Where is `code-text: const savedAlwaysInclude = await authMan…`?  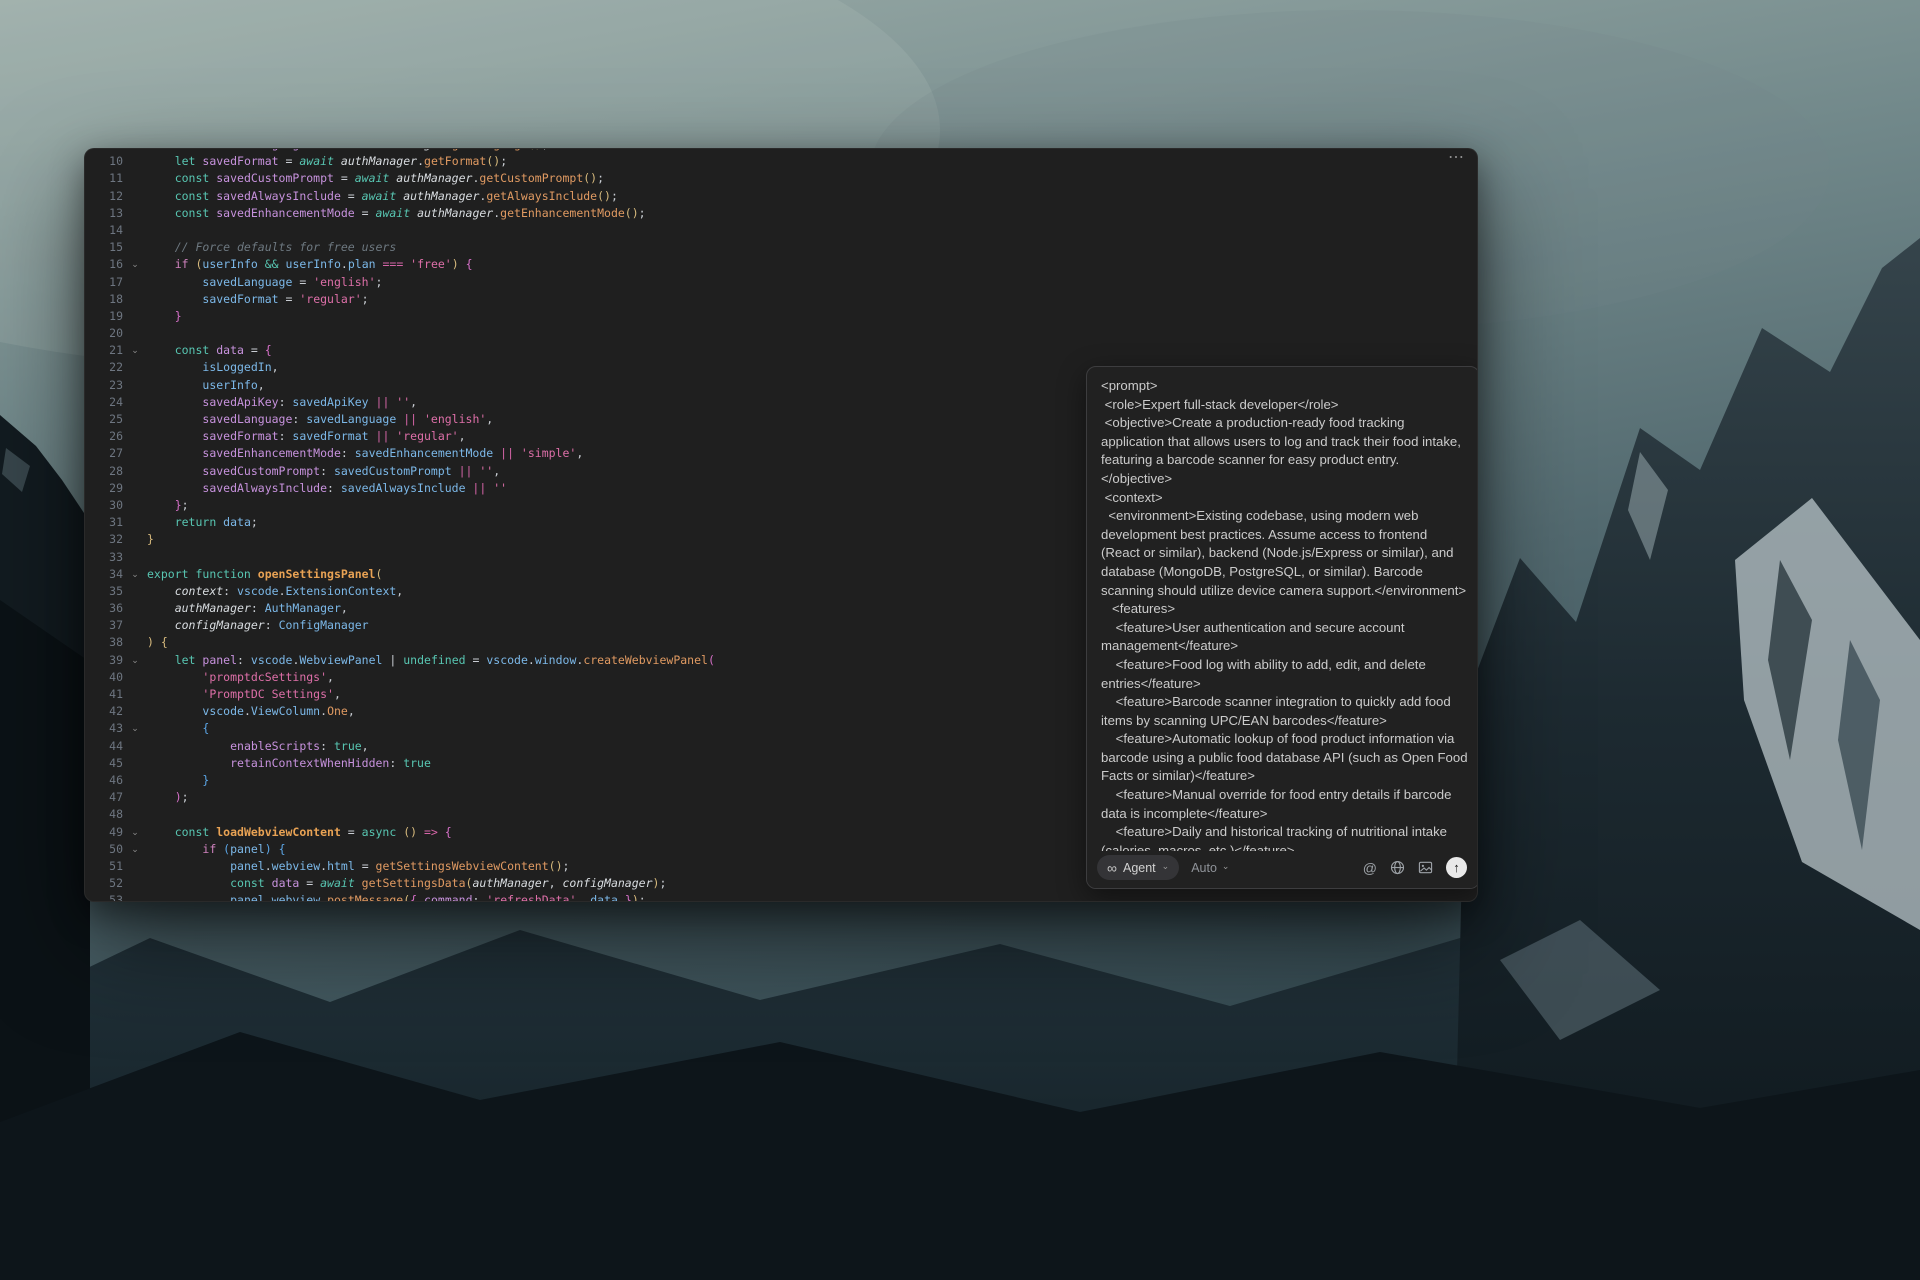 code-text: const savedAlwaysInclude = await authMan… is located at coordinates (396, 195).